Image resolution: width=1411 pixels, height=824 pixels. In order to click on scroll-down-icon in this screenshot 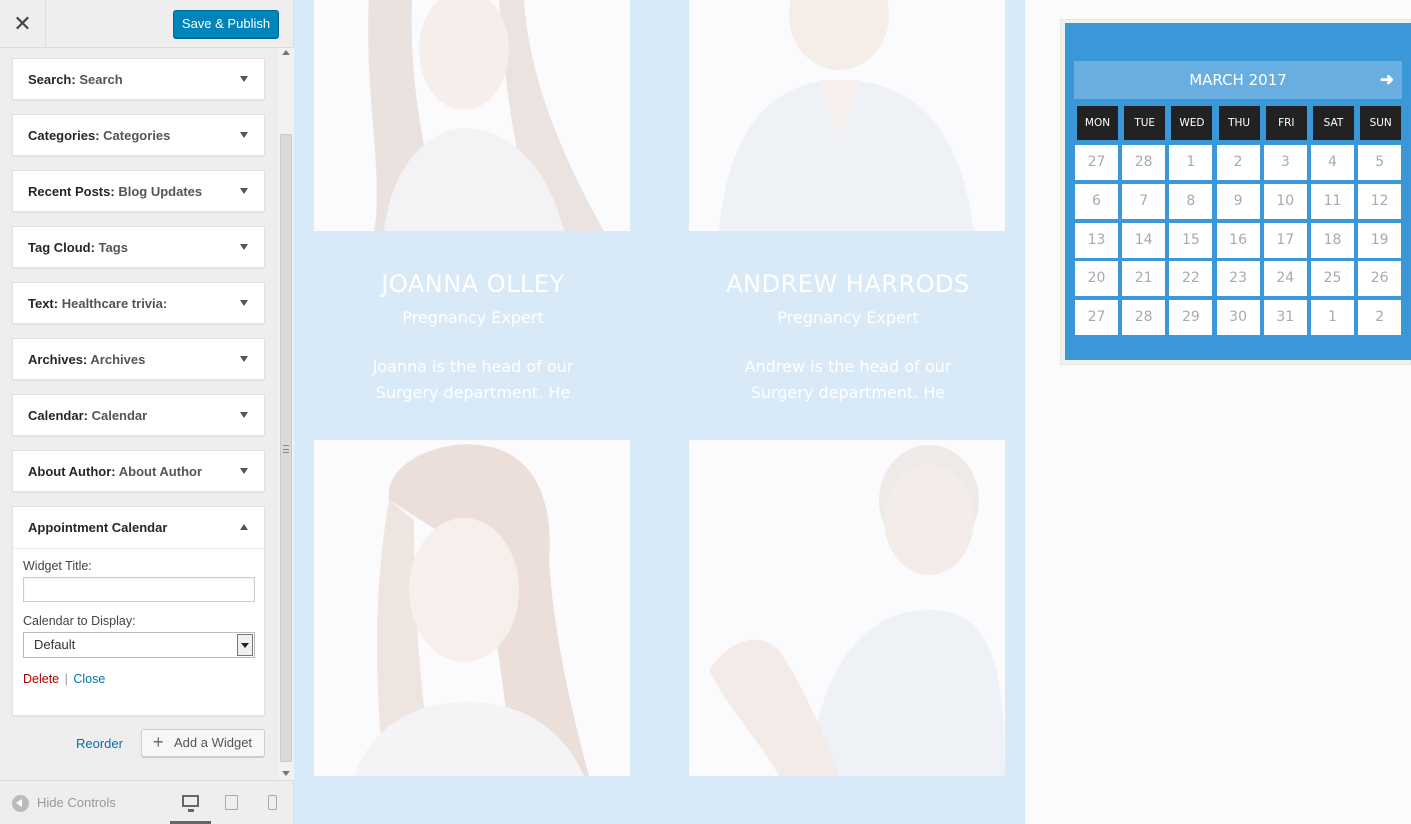, I will do `click(286, 773)`.